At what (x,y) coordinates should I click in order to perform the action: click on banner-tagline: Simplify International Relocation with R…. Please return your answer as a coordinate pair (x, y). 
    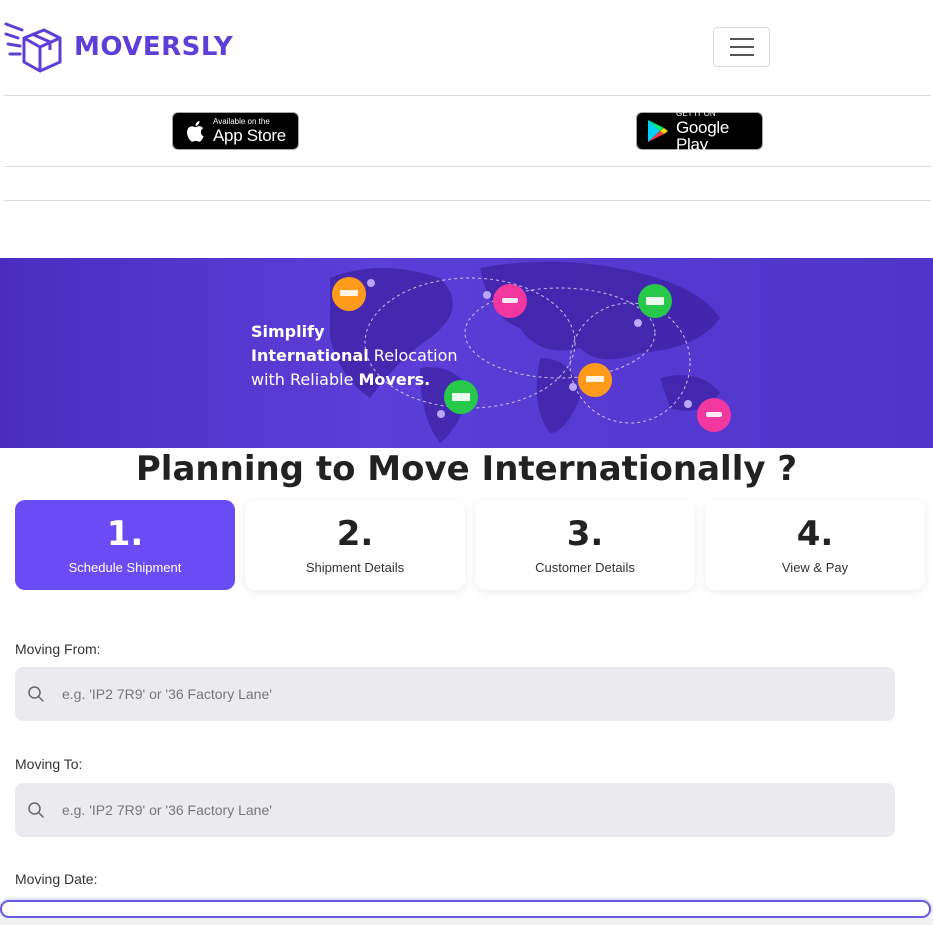
    Looking at the image, I should click on (354, 355).